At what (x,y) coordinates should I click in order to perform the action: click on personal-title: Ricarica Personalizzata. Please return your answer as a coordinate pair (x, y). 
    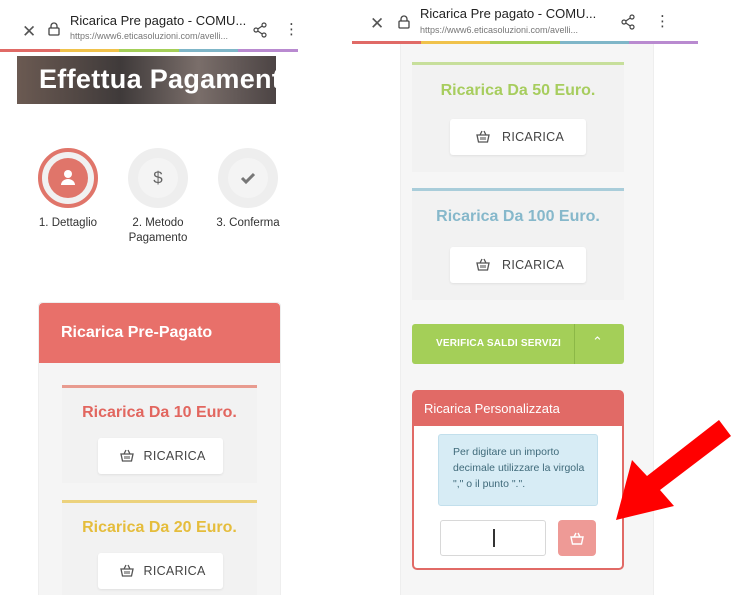
    Looking at the image, I should click on (492, 408).